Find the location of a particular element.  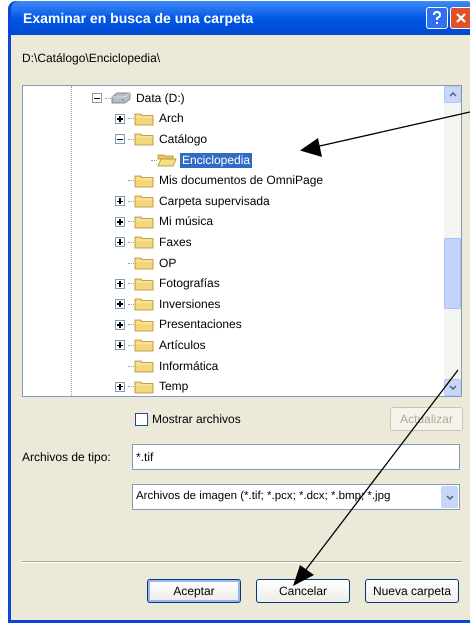

dialog-button: Aceptar is located at coordinates (194, 591).